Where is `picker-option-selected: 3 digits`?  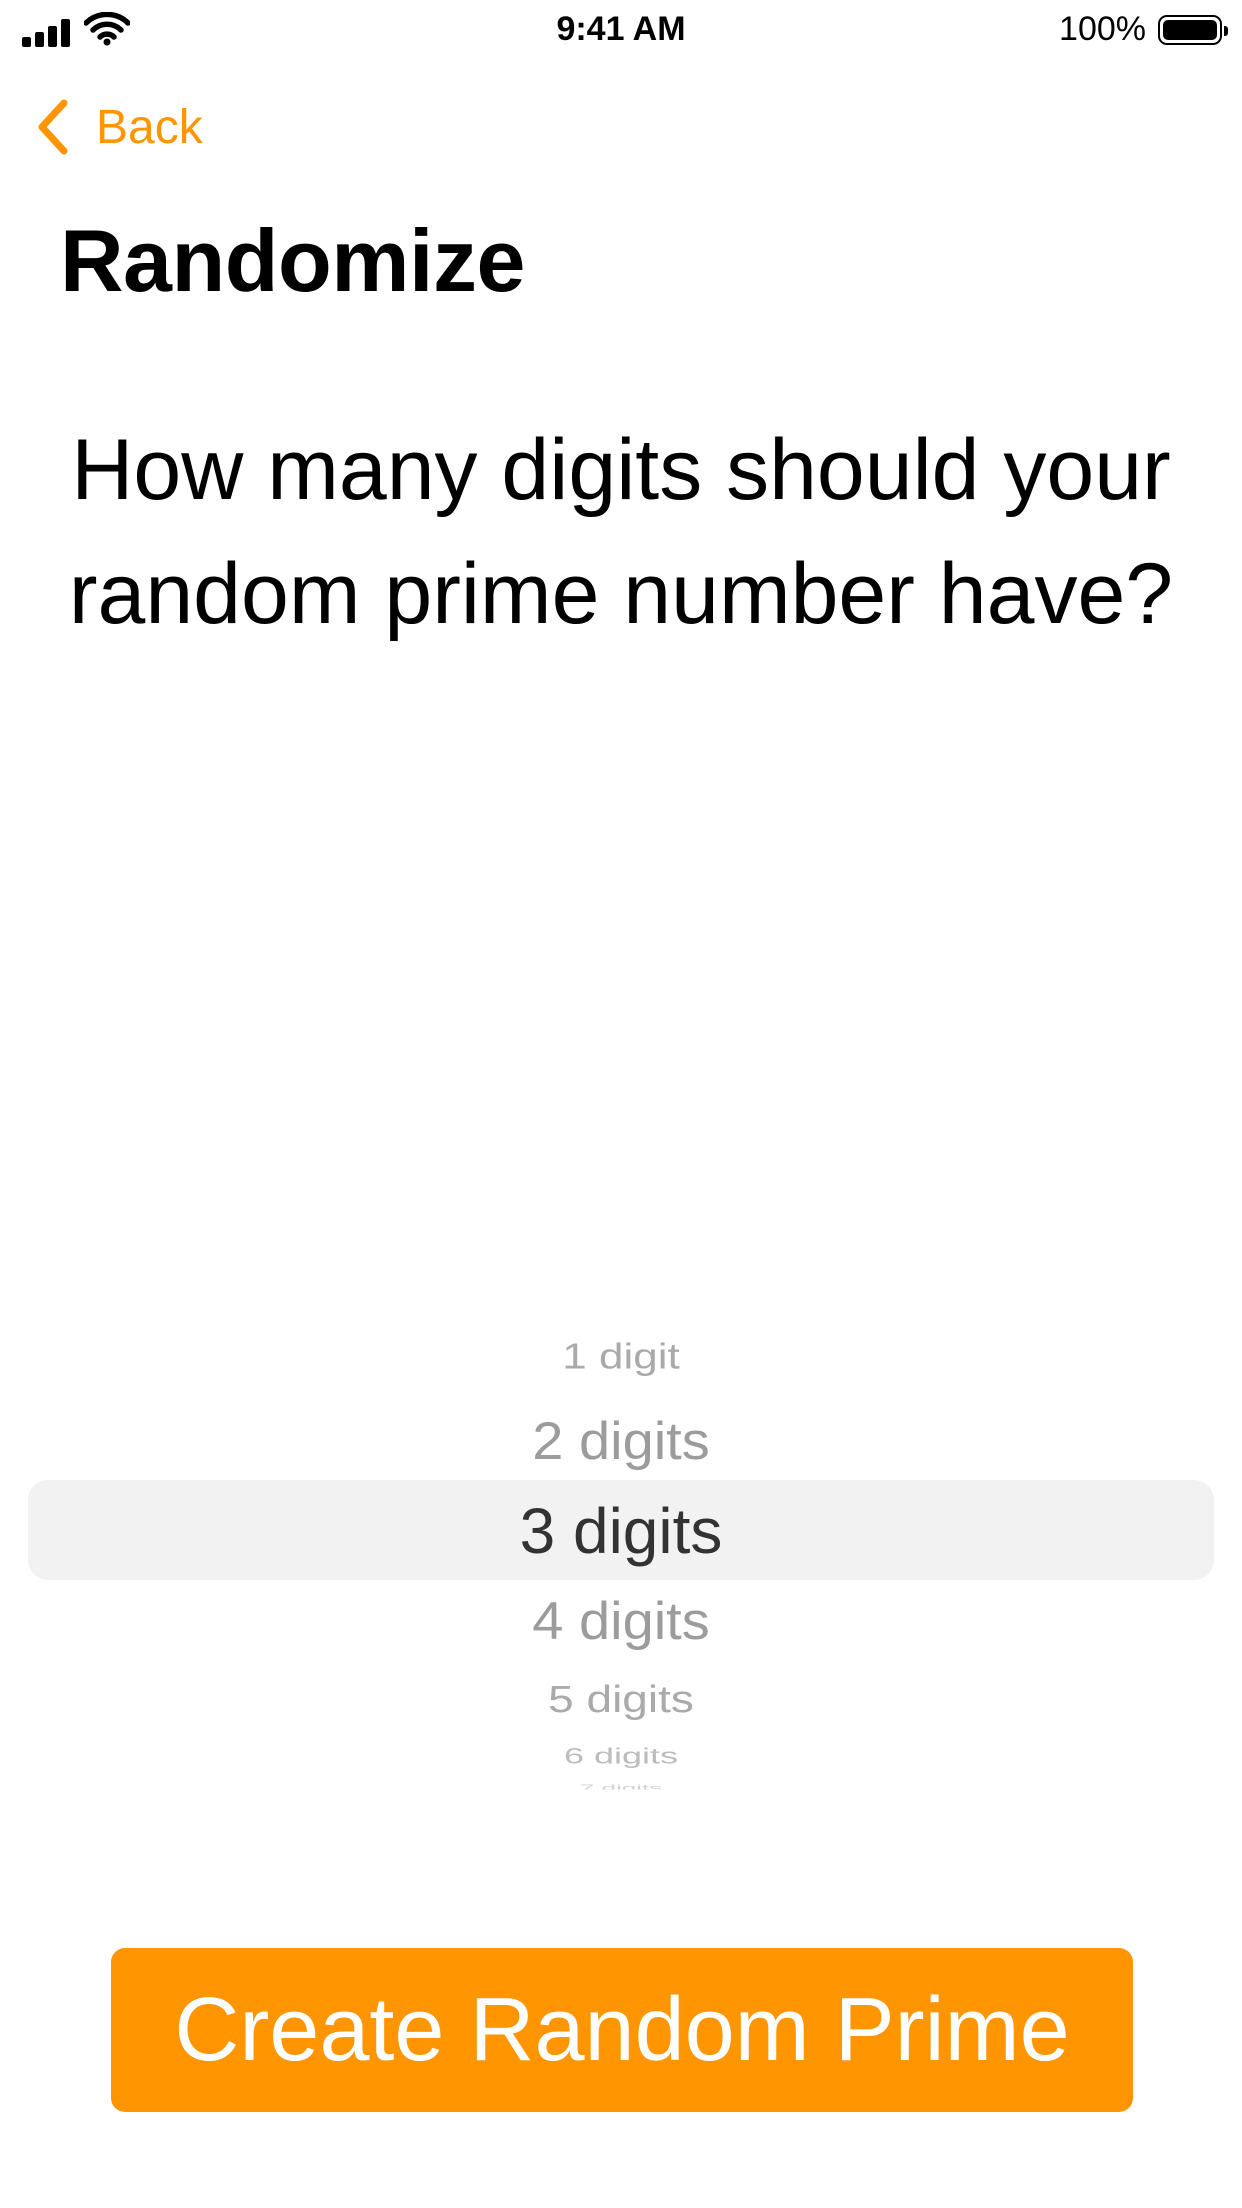
picker-option-selected: 3 digits is located at coordinates (621, 1531).